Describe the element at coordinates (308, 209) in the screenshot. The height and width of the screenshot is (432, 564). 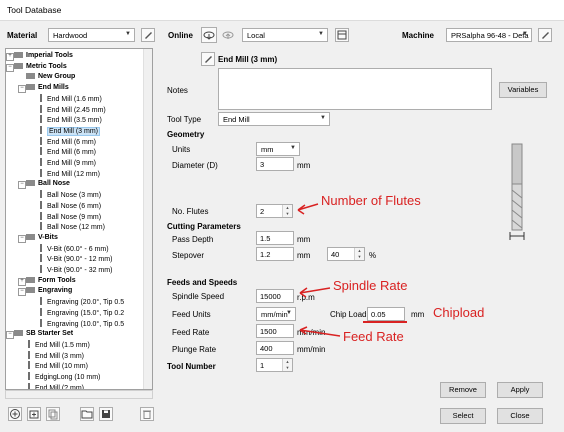
I see `flutes-arrow` at that location.